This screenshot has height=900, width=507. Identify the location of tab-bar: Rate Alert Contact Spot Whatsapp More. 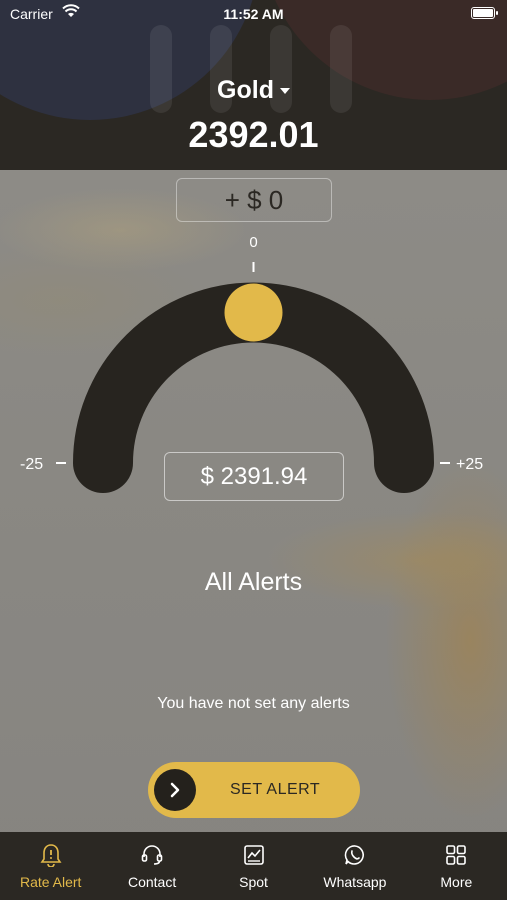
(253, 866).